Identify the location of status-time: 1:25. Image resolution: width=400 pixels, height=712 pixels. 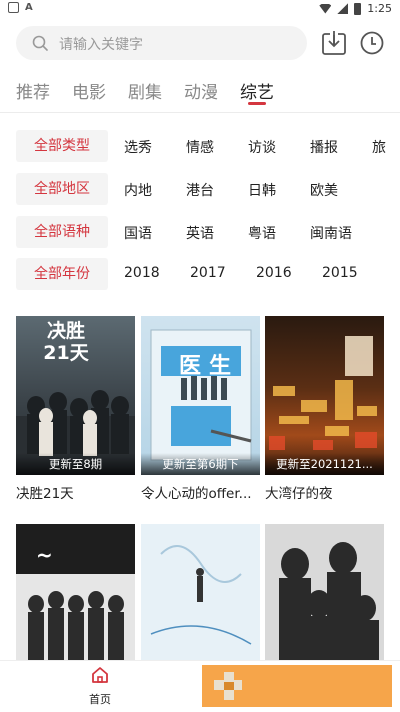
(379, 8).